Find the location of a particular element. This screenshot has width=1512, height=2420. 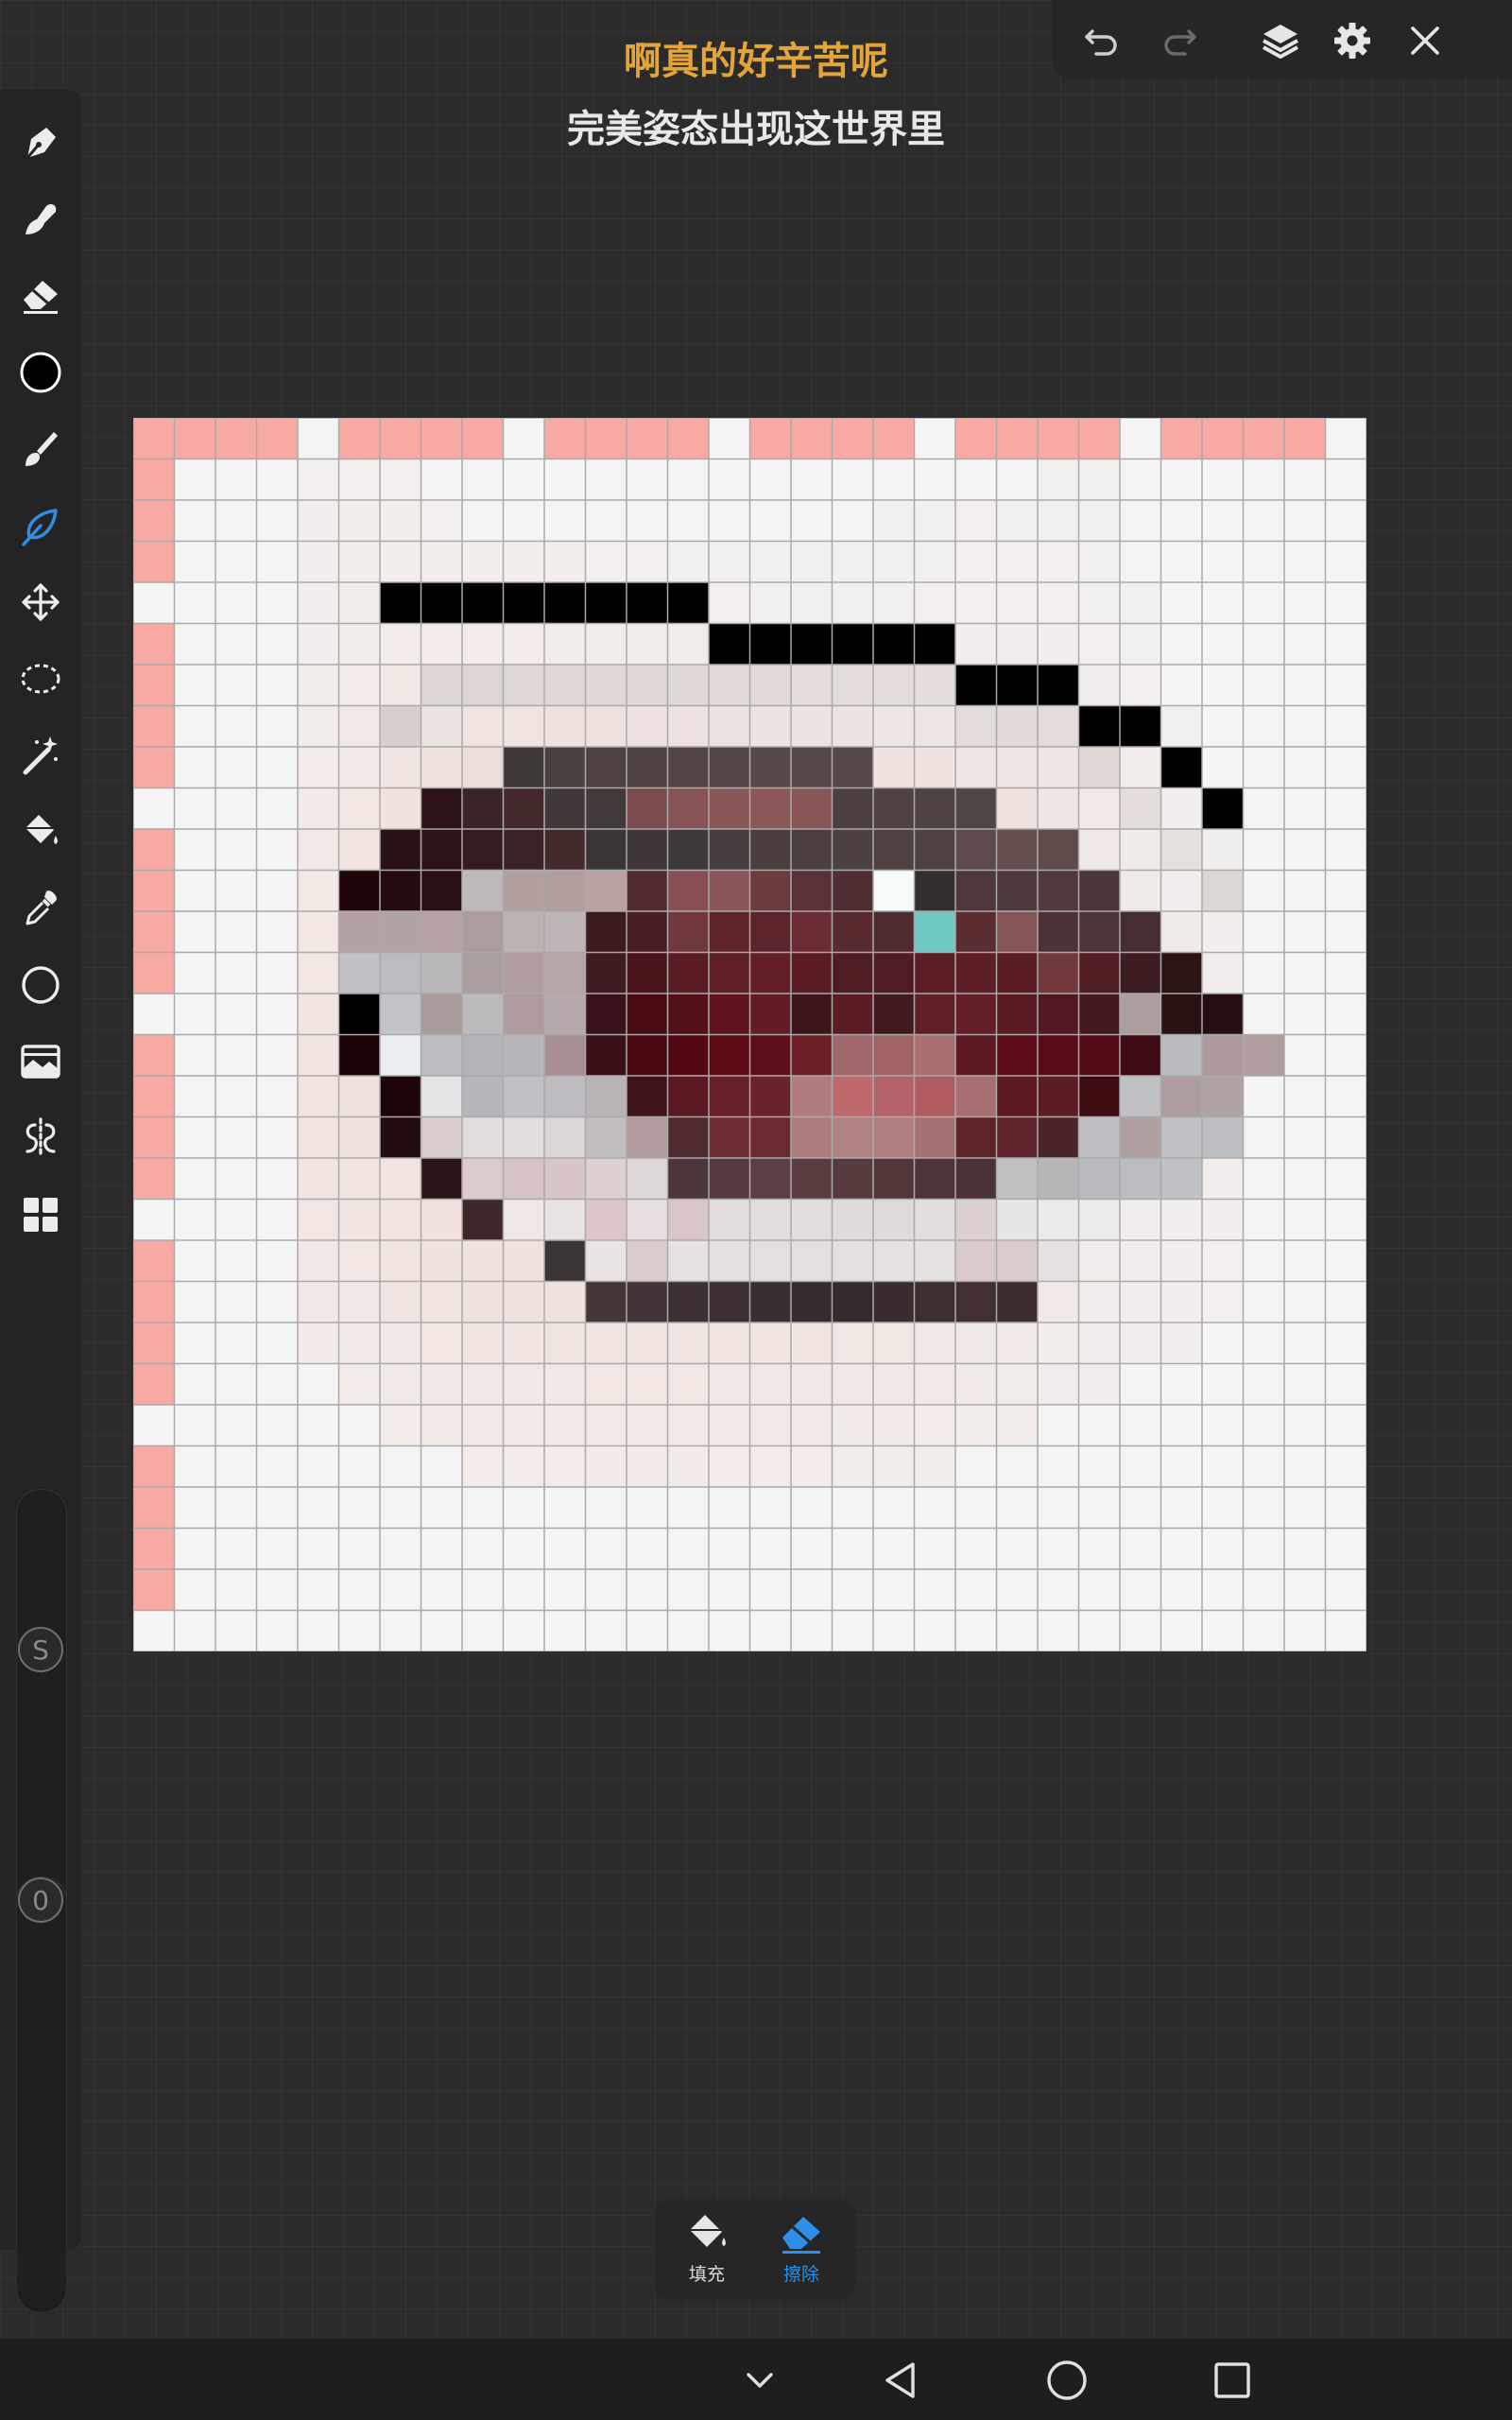

erase-label: 擦除 is located at coordinates (800, 2274).